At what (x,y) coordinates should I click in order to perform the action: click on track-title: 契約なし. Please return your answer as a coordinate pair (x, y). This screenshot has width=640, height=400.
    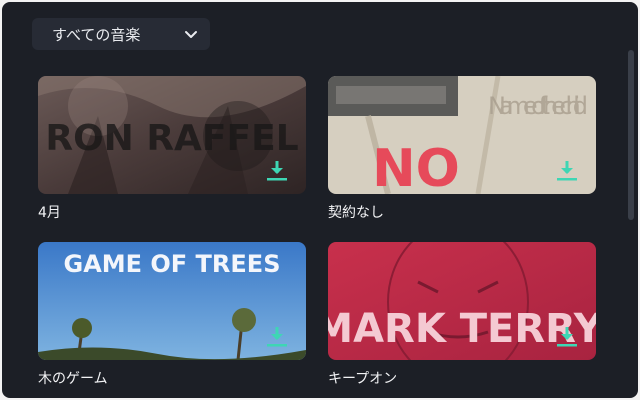
    Looking at the image, I should click on (356, 213).